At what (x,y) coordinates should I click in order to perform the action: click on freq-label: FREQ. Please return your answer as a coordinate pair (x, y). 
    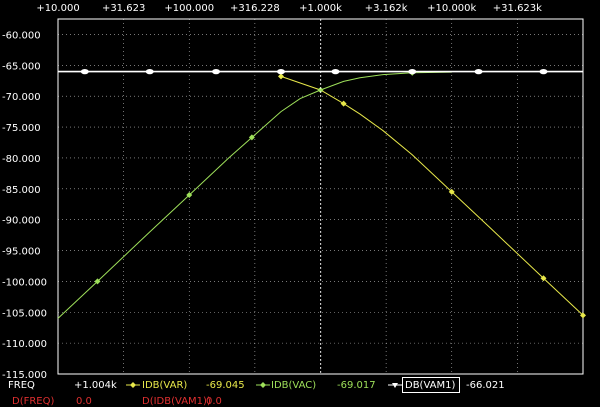
    Looking at the image, I should click on (21, 385).